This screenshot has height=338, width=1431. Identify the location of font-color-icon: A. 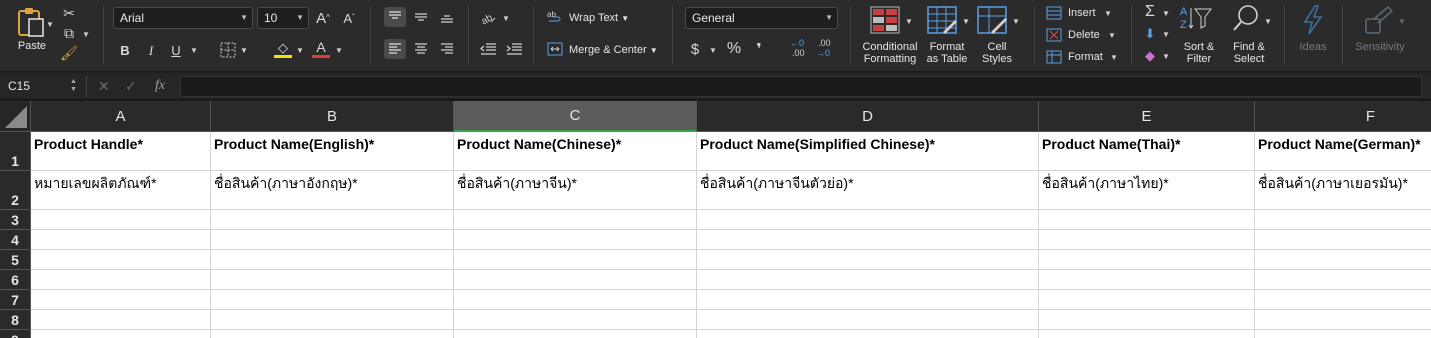
(321, 47).